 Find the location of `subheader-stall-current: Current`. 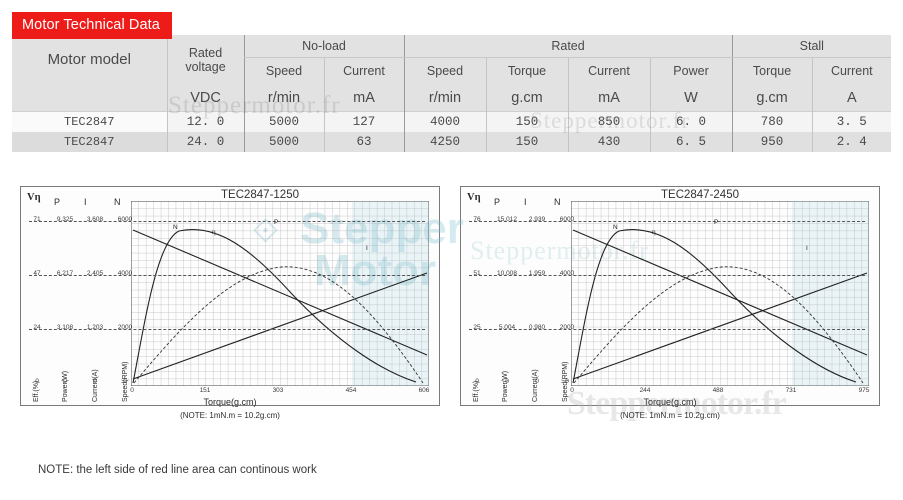

subheader-stall-current: Current is located at coordinates (851, 70).